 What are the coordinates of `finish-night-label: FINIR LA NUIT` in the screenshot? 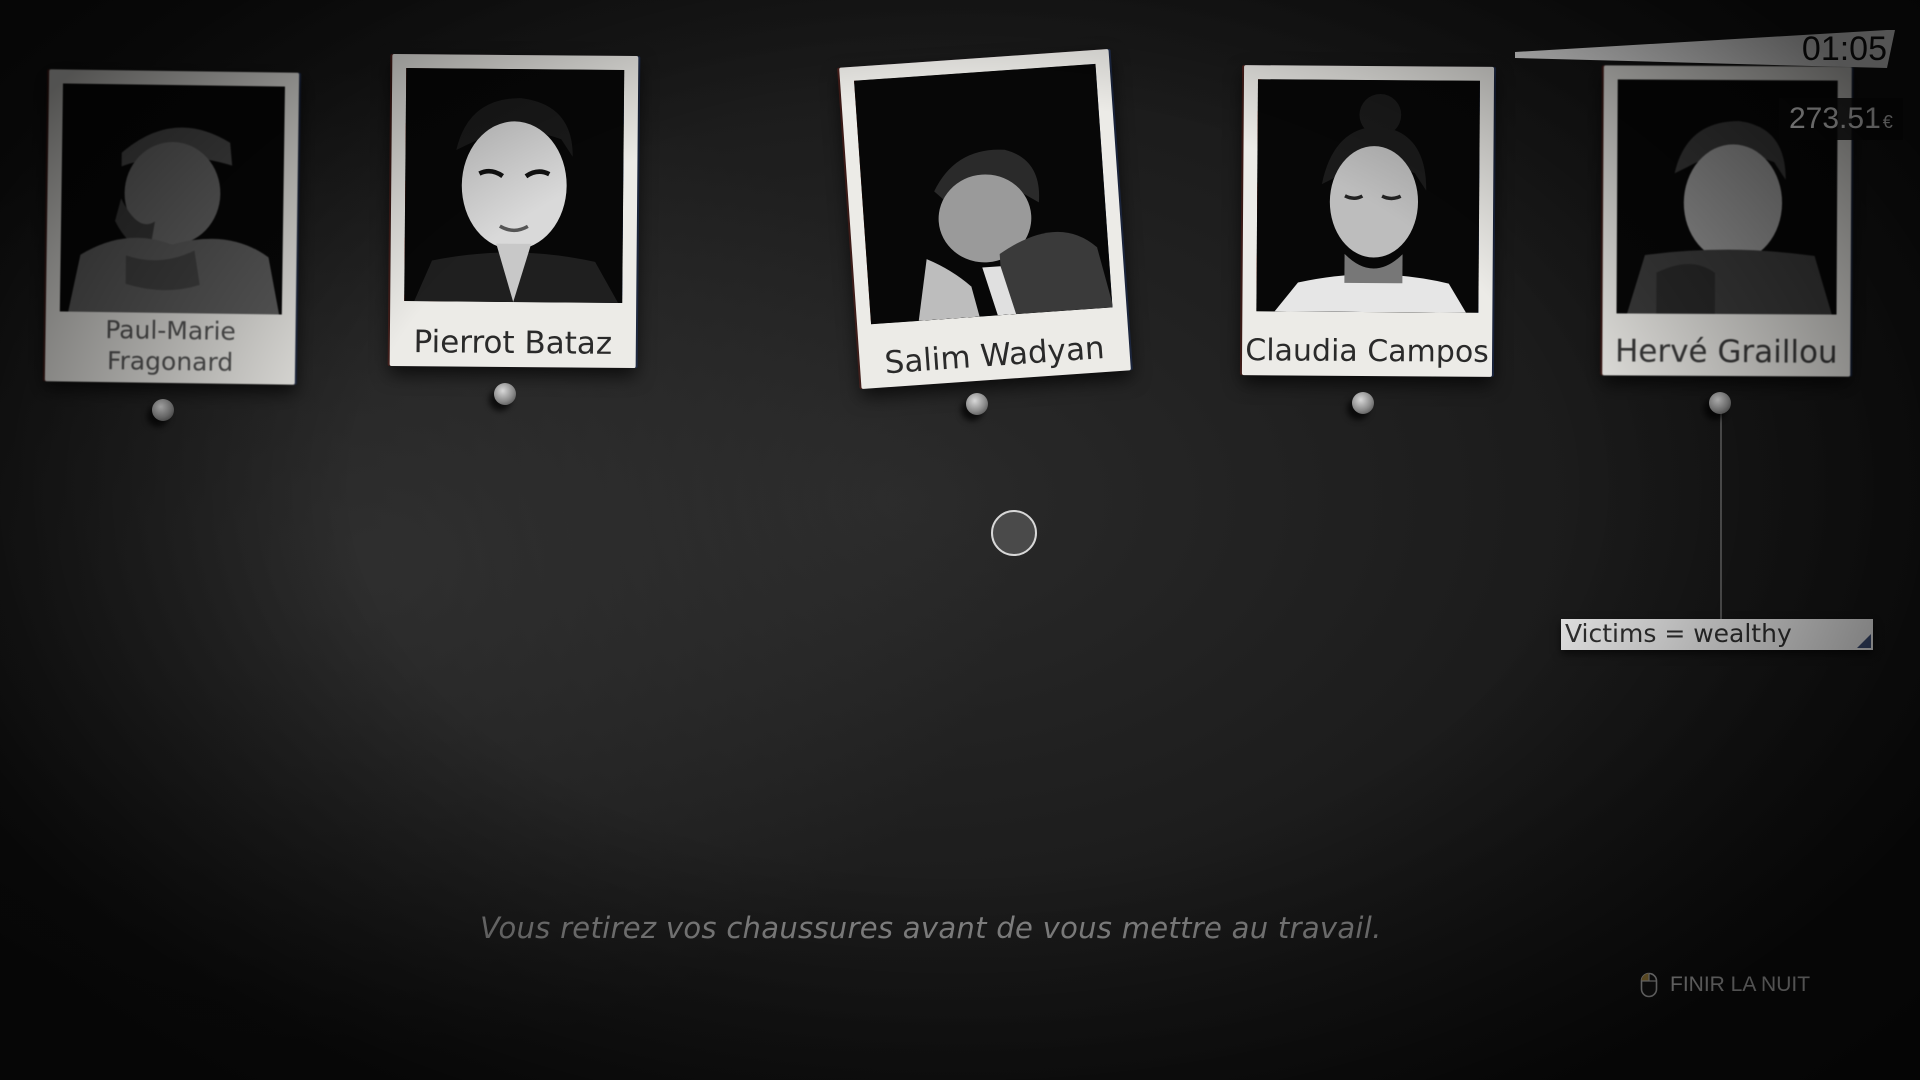 It's located at (1740, 984).